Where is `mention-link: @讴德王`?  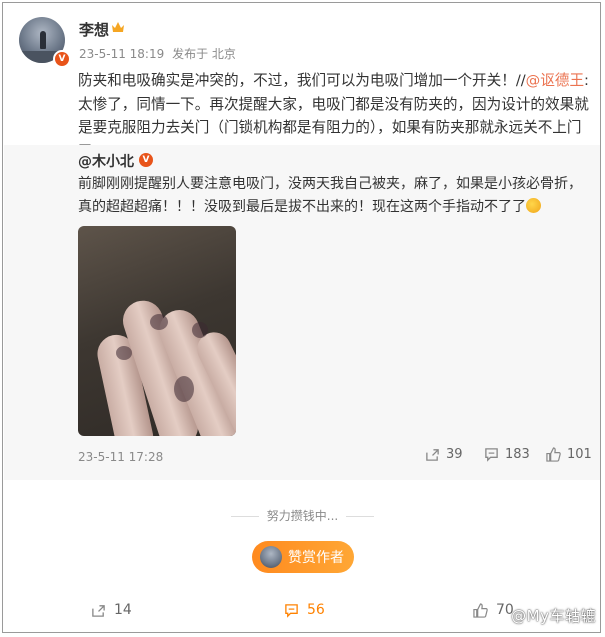 mention-link: @讴德王 is located at coordinates (555, 80).